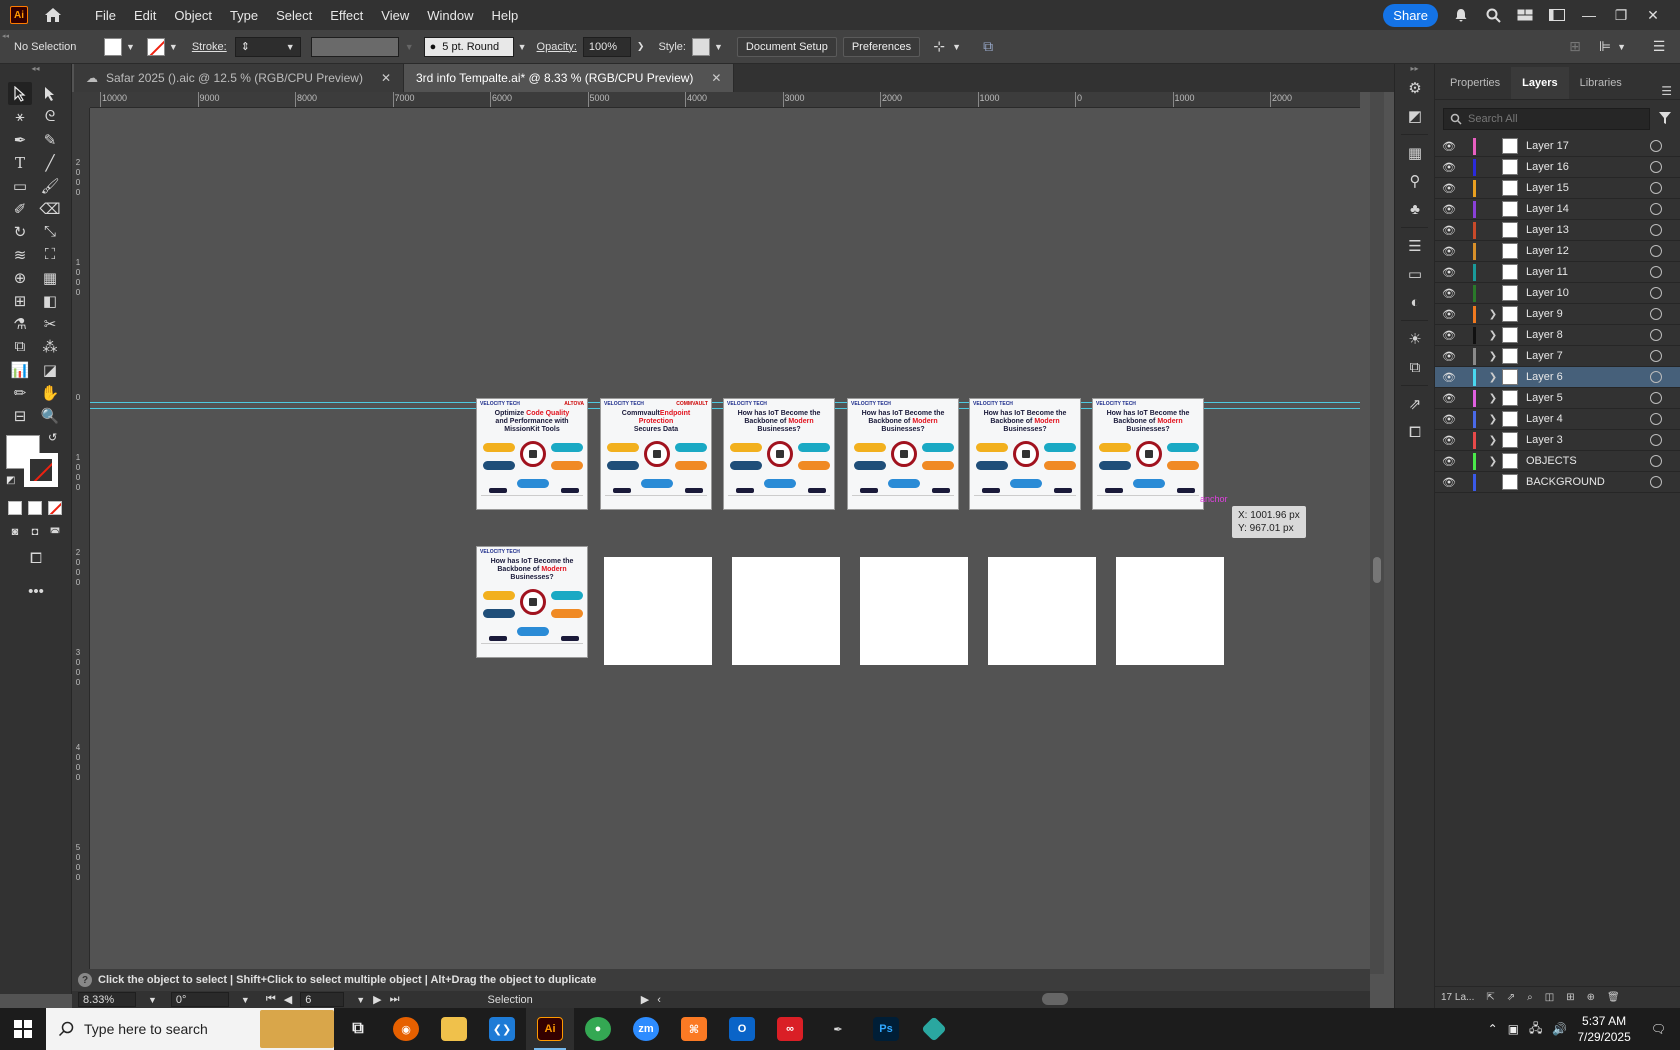  Describe the element at coordinates (1461, 15) in the screenshot. I see `bell-icon` at that location.